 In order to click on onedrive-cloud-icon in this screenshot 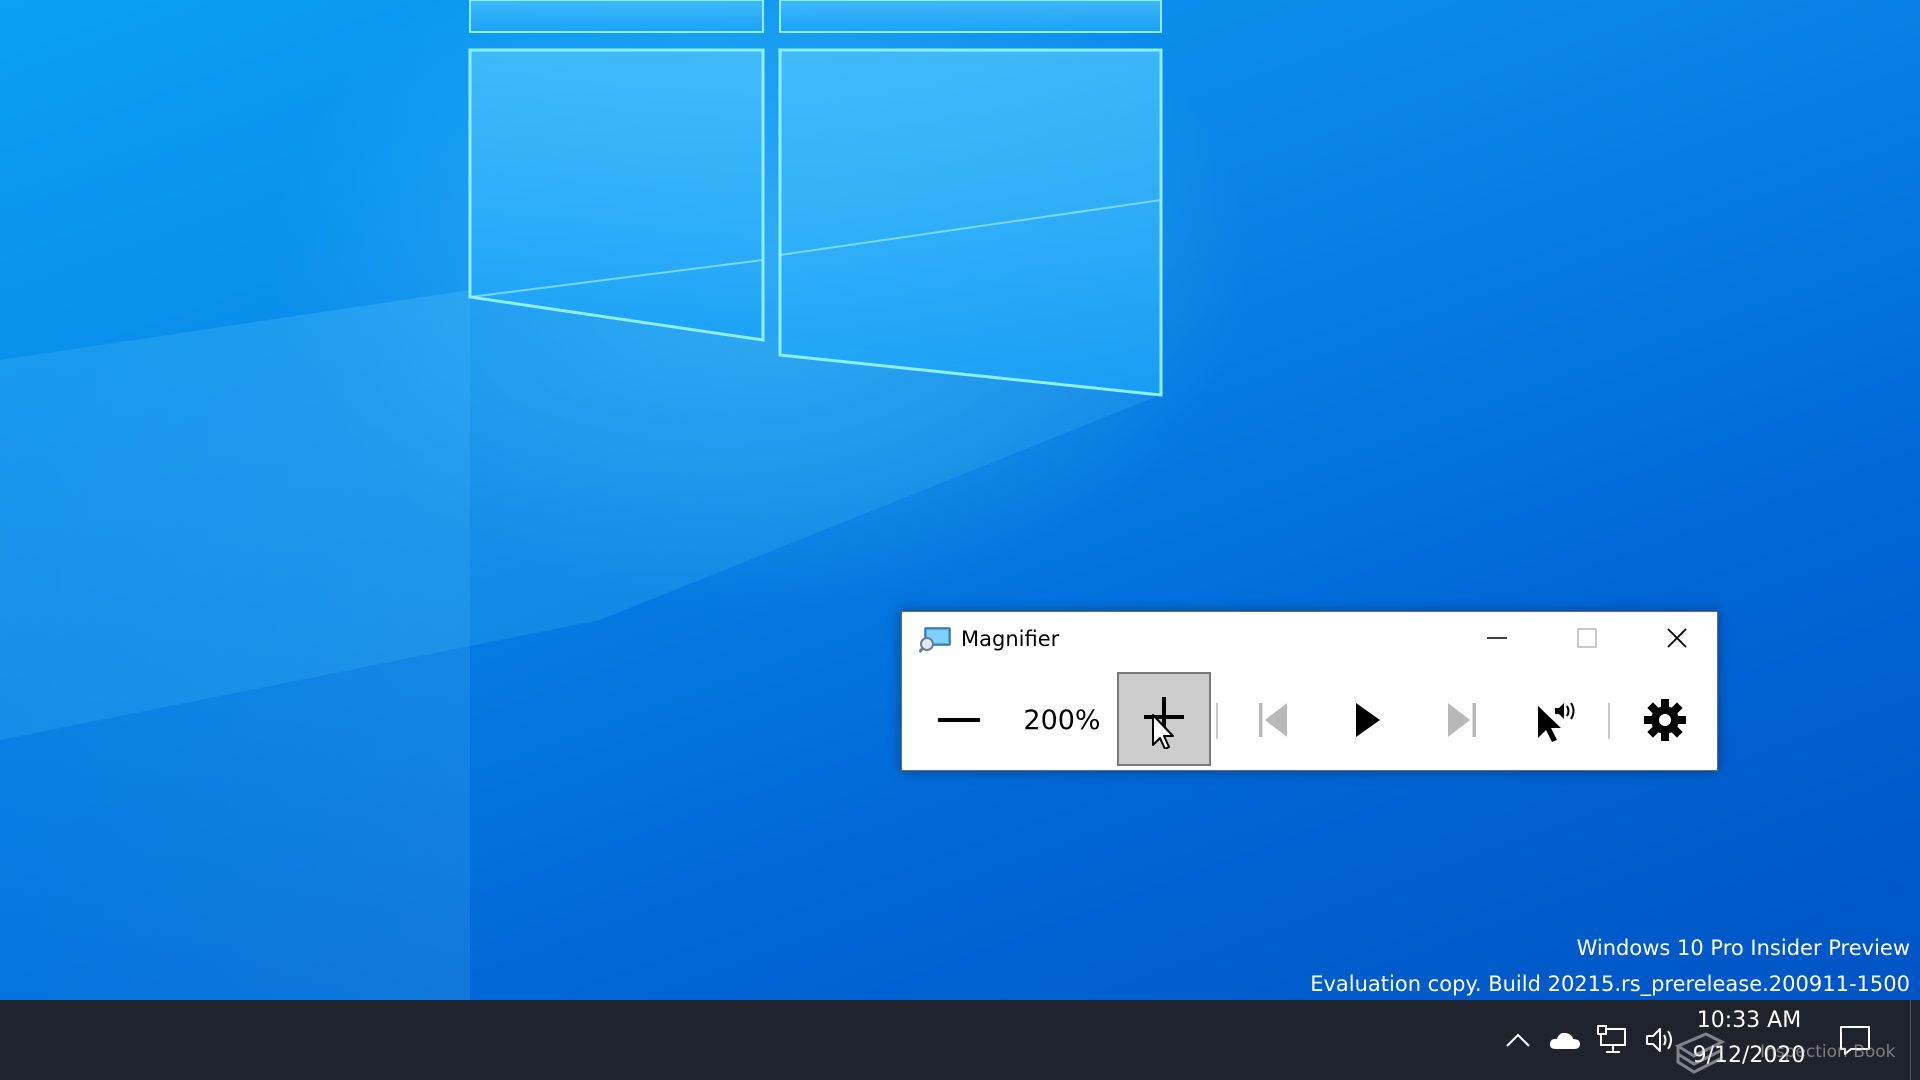, I will do `click(1564, 1040)`.